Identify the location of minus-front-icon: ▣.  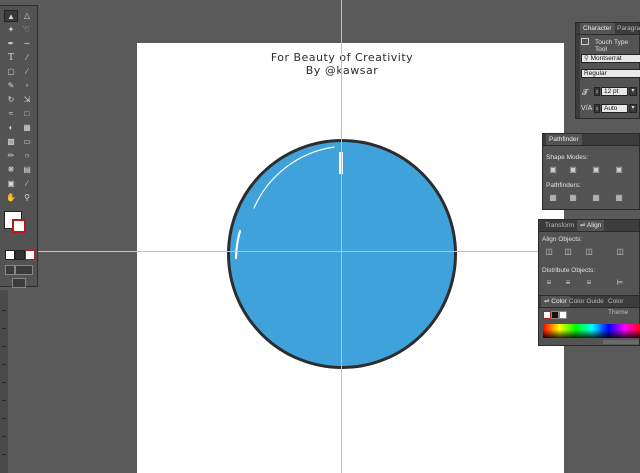
(573, 169).